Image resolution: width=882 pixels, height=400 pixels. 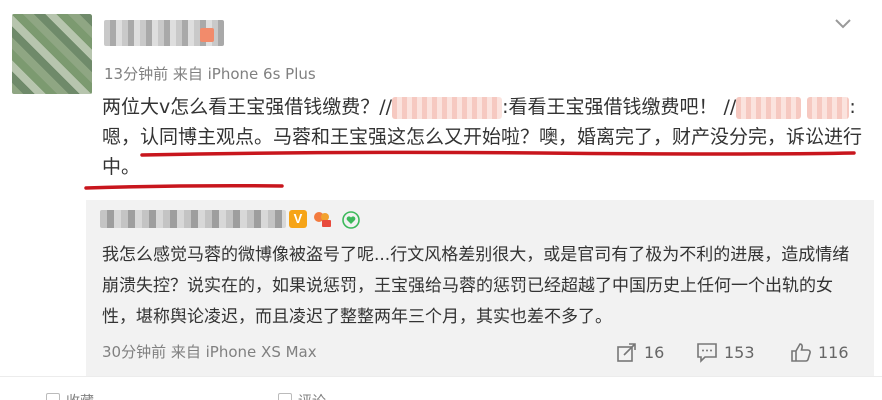 I want to click on vip-badge-icon: V, so click(x=298, y=219).